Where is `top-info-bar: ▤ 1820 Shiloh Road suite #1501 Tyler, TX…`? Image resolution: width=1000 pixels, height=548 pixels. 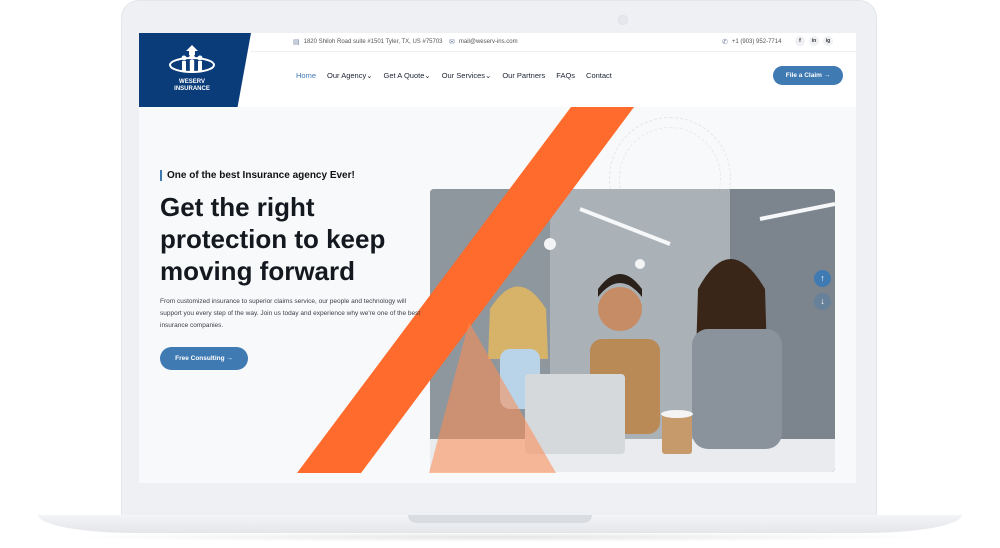 top-info-bar: ▤ 1820 Shiloh Road suite #1501 Tyler, TX… is located at coordinates (553, 42).